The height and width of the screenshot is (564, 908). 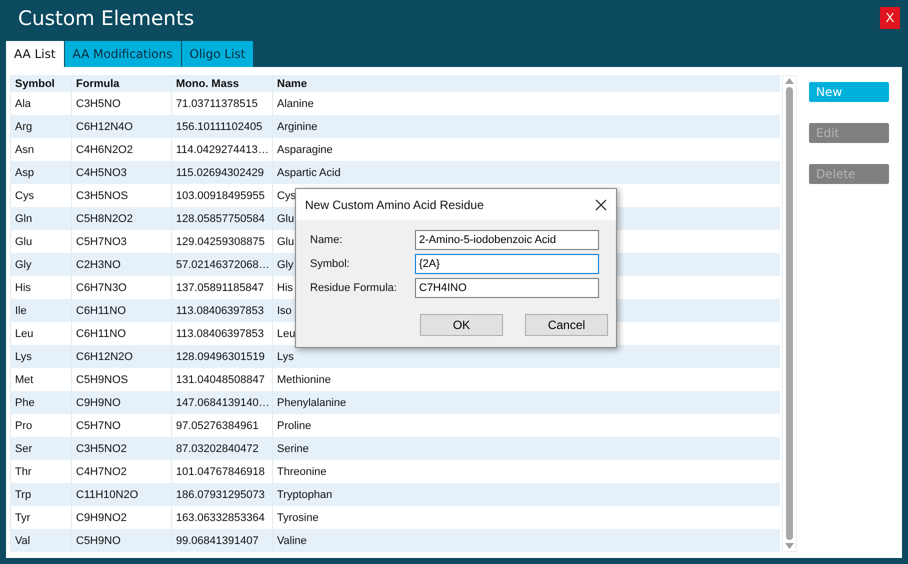 What do you see at coordinates (789, 546) in the screenshot?
I see `scroll-down-icon` at bounding box center [789, 546].